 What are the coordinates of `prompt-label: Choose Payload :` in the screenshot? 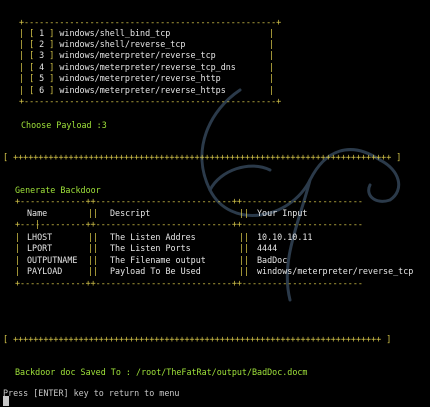 It's located at (61, 125).